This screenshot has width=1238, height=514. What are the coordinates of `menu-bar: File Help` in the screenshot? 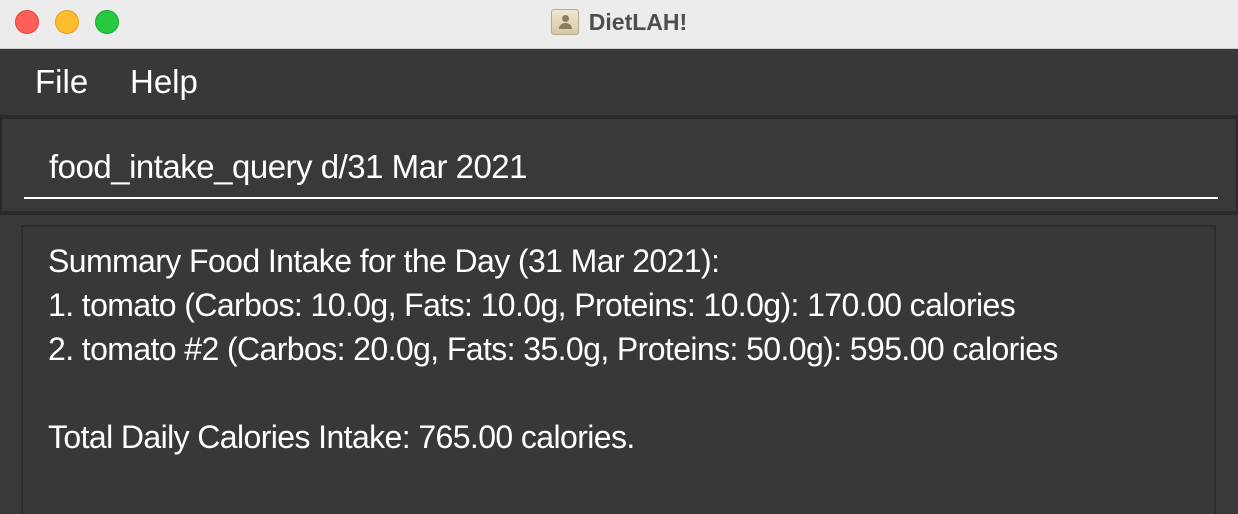 It's located at (619, 82).